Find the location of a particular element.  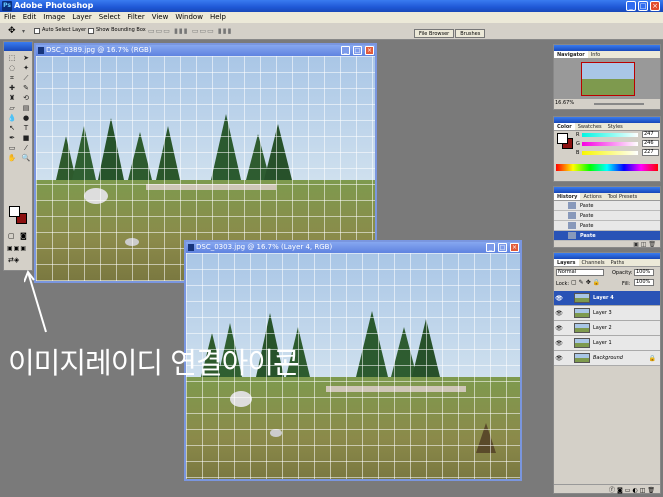

crop-tool-icon: ⌗ is located at coordinates (12, 78).